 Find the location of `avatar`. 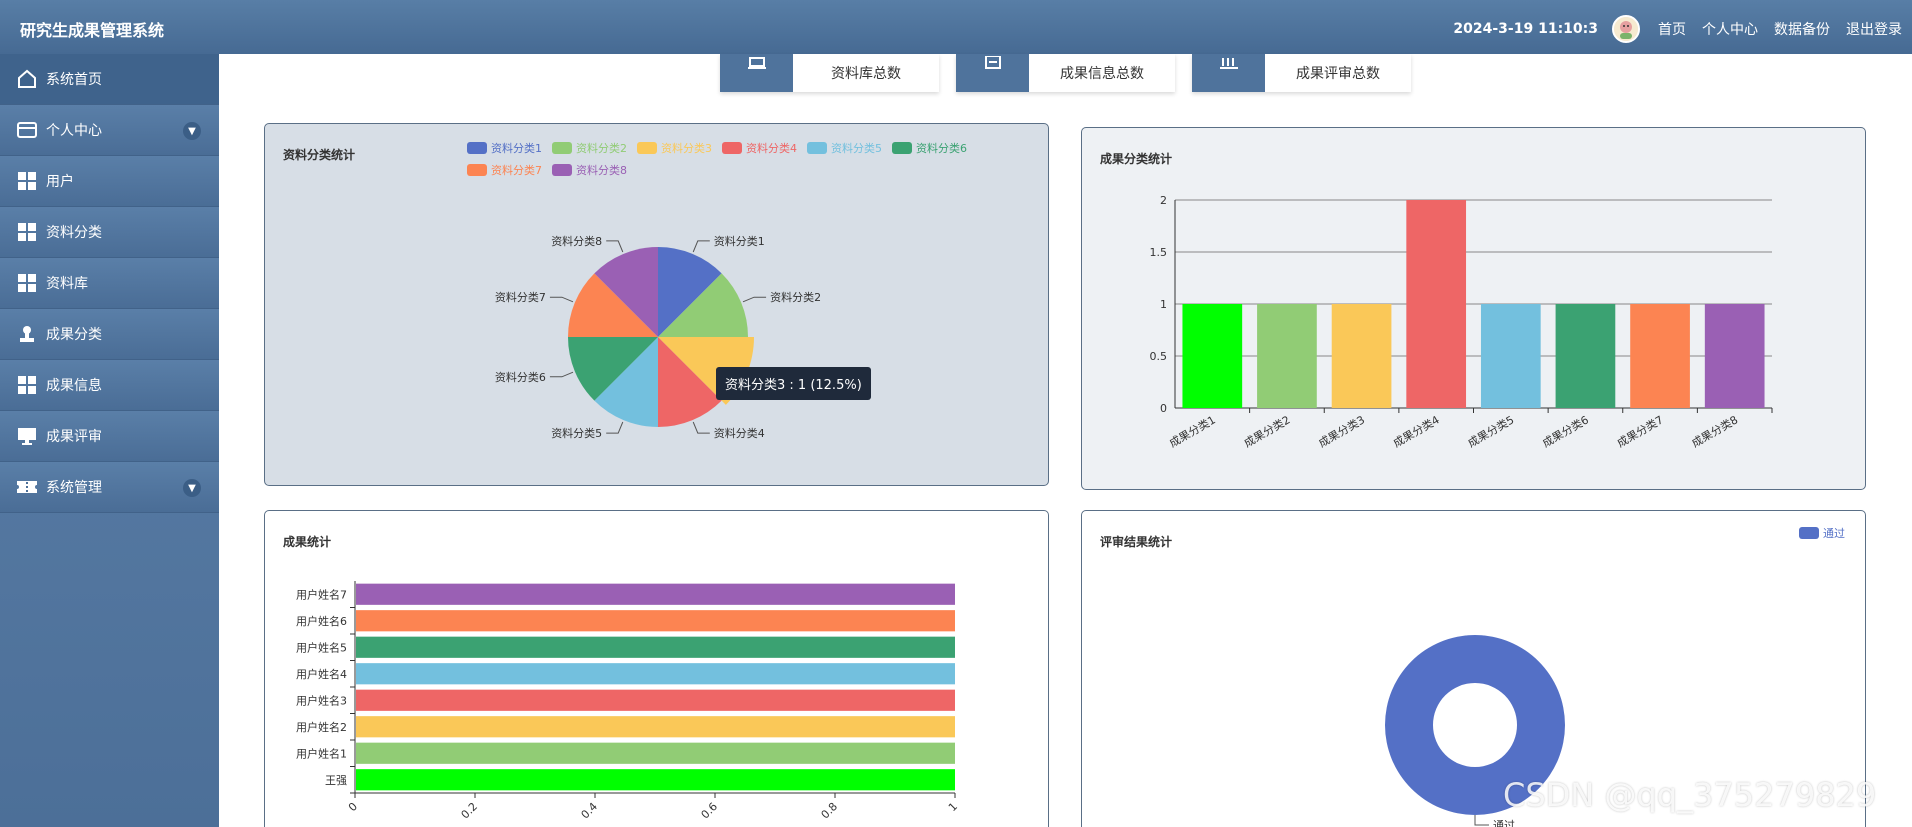

avatar is located at coordinates (1626, 29).